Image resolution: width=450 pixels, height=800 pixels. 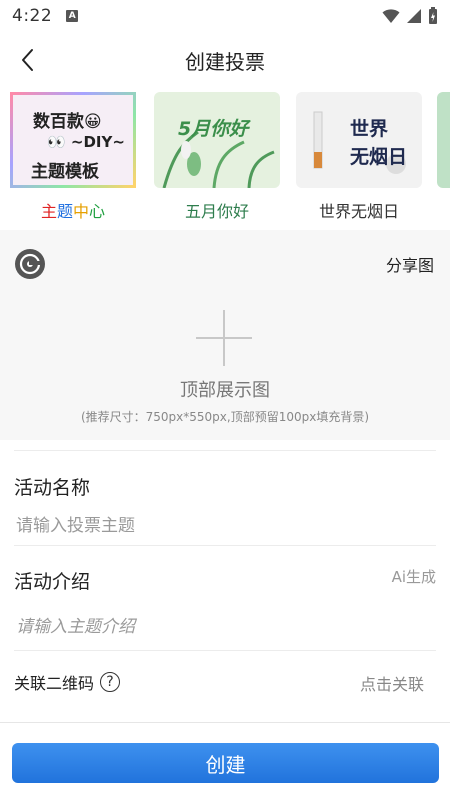 I want to click on thumb-line: 👀 ~DIY~, so click(x=86, y=142).